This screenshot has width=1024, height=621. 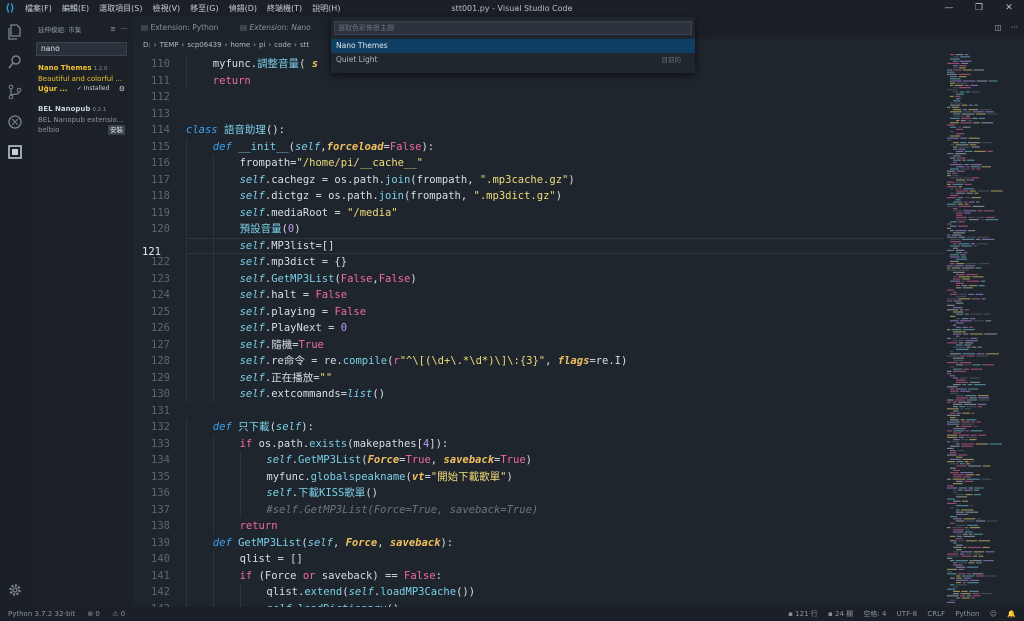 I want to click on line-number: 115, so click(x=160, y=146).